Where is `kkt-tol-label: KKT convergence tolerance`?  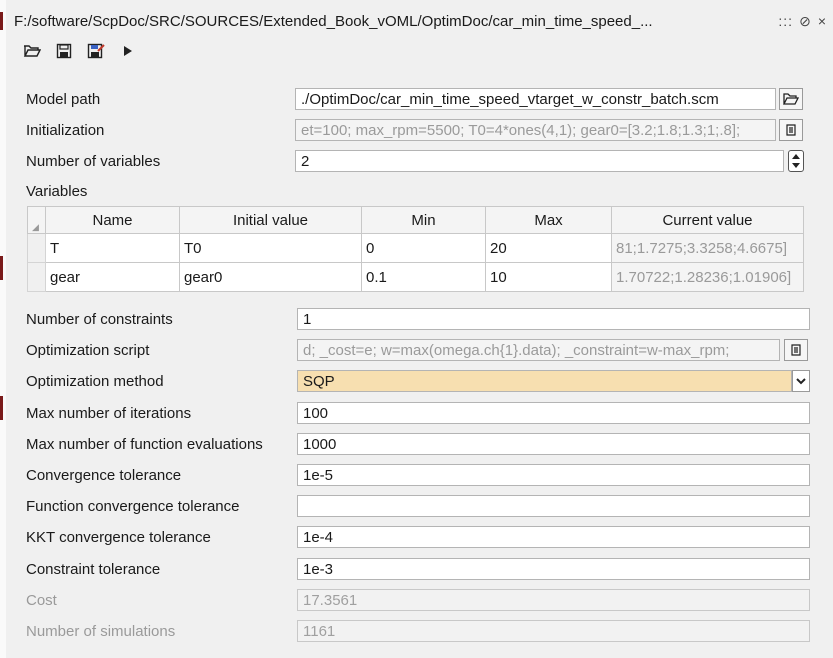 kkt-tol-label: KKT convergence tolerance is located at coordinates (118, 537).